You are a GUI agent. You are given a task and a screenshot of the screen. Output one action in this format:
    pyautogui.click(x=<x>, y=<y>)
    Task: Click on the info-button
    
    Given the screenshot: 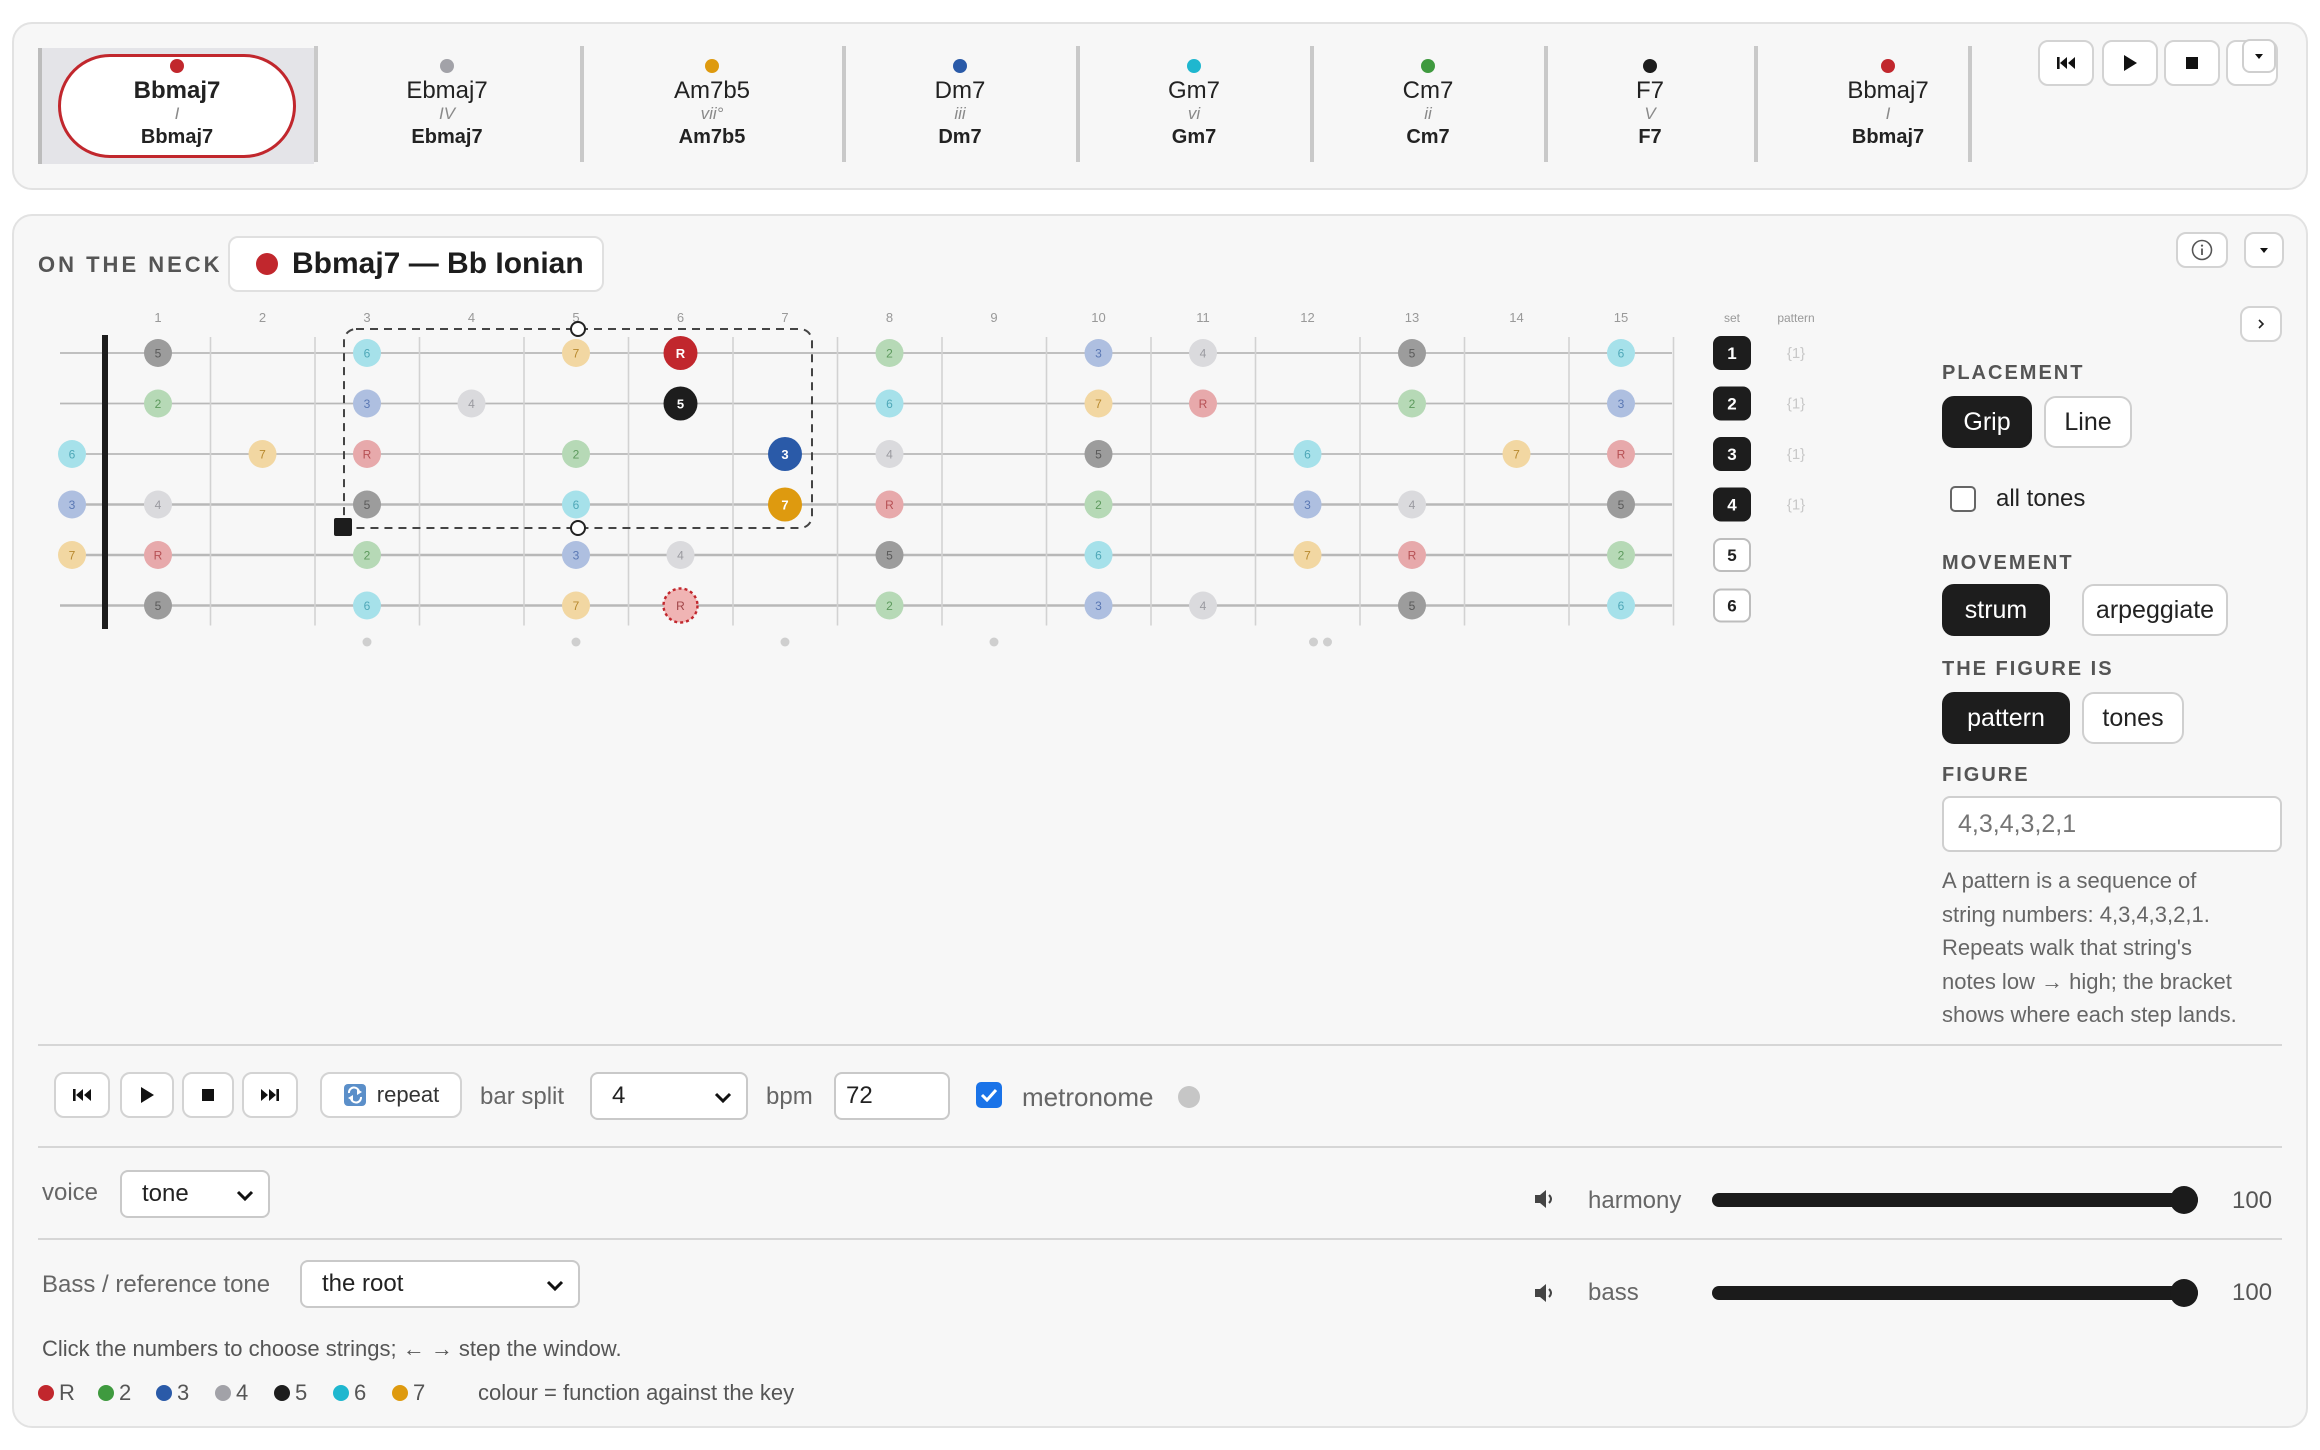 What is the action you would take?
    pyautogui.click(x=2202, y=250)
    